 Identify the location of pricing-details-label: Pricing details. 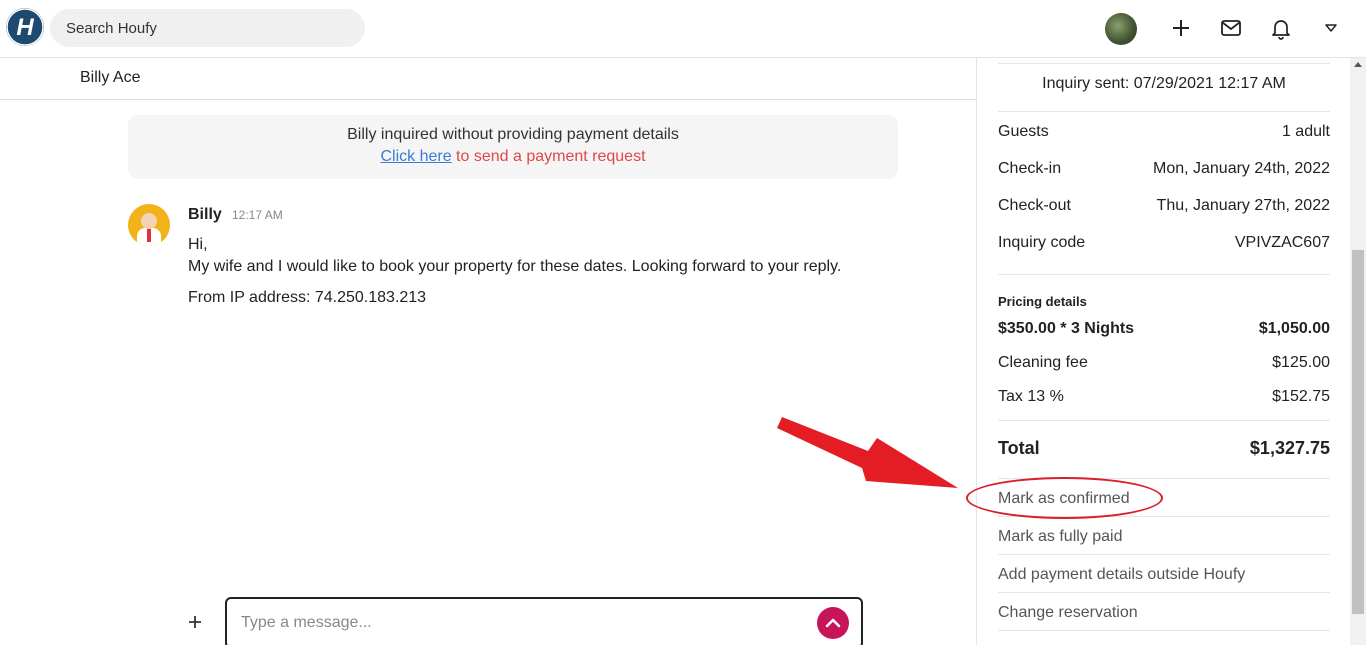
(1042, 301).